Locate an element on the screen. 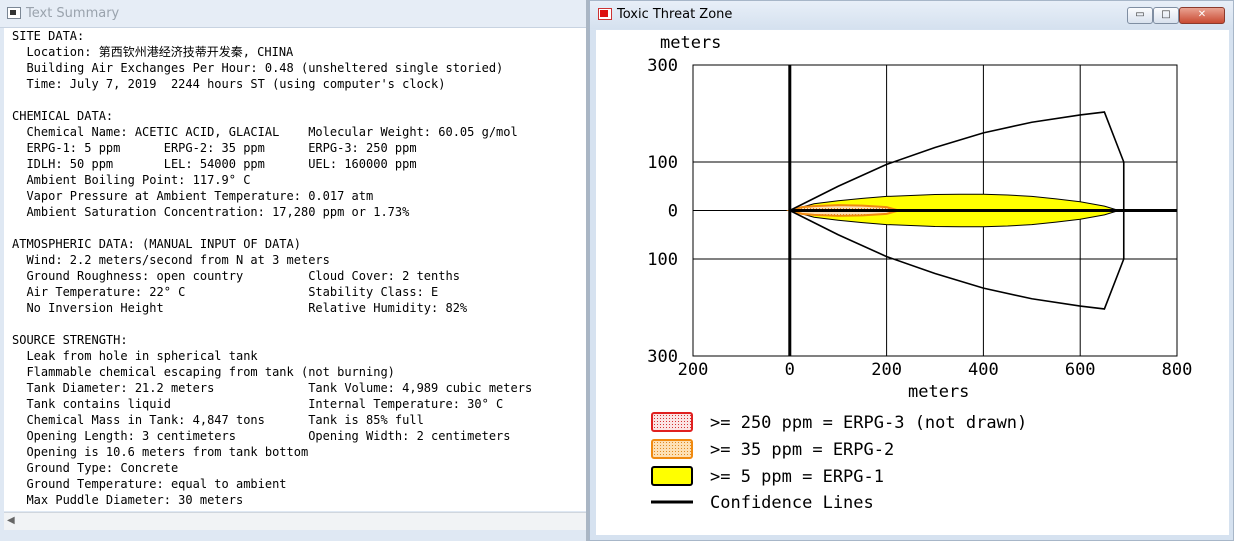  summary-line: Ground Temperature: equal to ambient is located at coordinates (149, 484).